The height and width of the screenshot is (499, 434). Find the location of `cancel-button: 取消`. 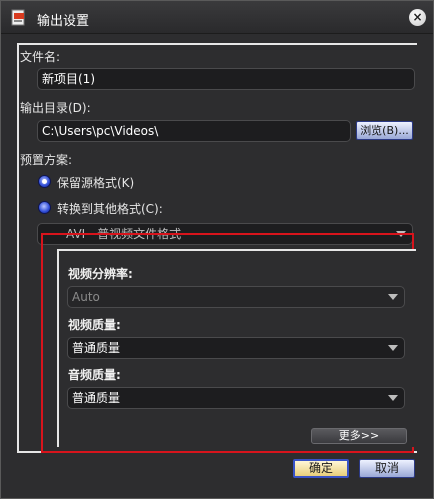

cancel-button: 取消 is located at coordinates (387, 468).